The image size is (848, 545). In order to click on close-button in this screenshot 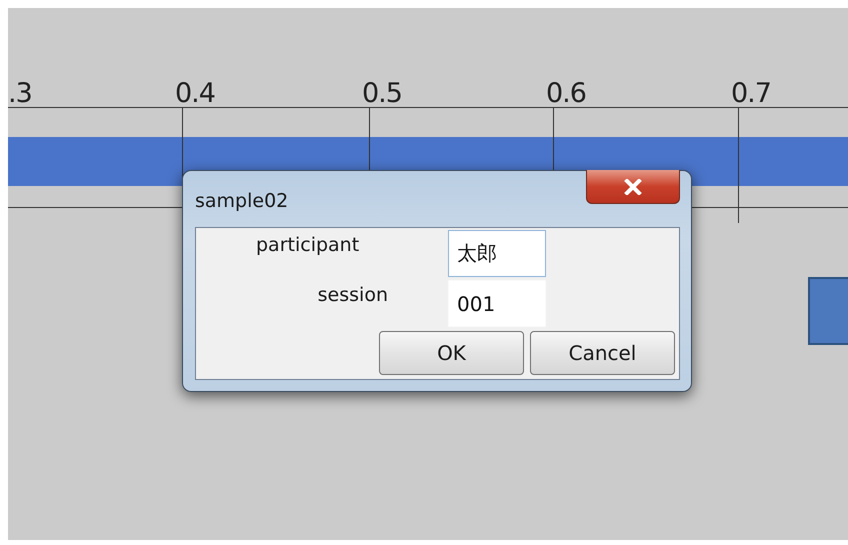, I will do `click(633, 187)`.